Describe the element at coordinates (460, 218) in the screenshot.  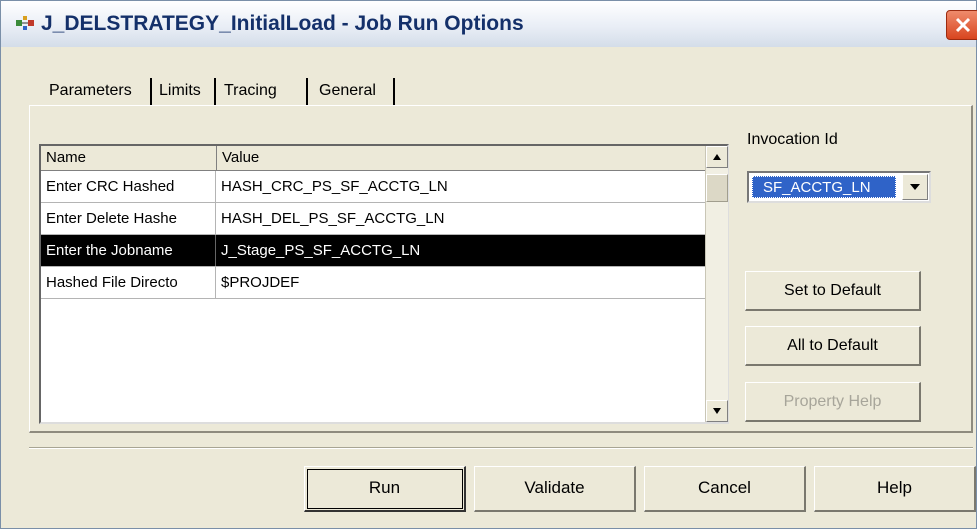
I see `param-value-cell: HASH_DEL_PS_SF_ACCTG_LN` at that location.